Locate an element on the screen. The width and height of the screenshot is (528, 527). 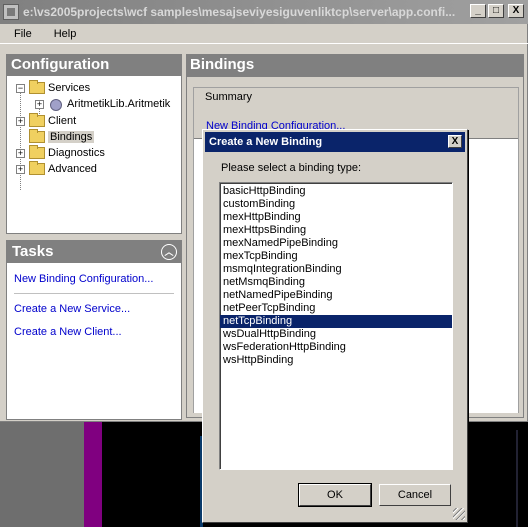
tree-item-advanced: + Advanced is located at coordinates (56, 169).